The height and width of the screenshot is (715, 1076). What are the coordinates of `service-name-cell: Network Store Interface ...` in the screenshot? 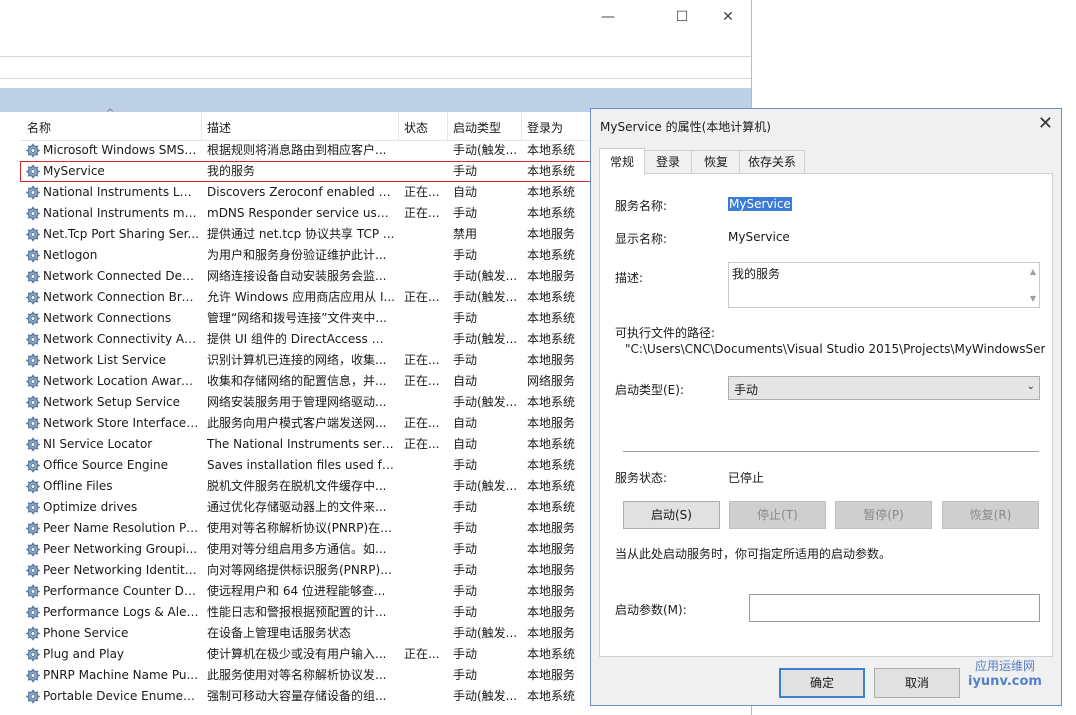 It's located at (121, 423).